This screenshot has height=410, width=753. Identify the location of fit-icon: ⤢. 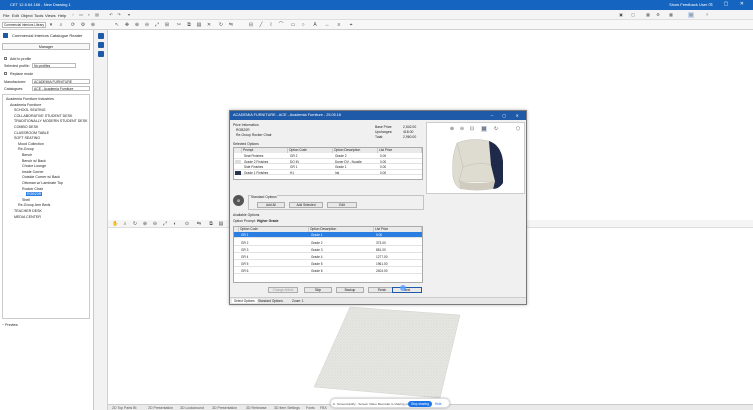
(165, 224).